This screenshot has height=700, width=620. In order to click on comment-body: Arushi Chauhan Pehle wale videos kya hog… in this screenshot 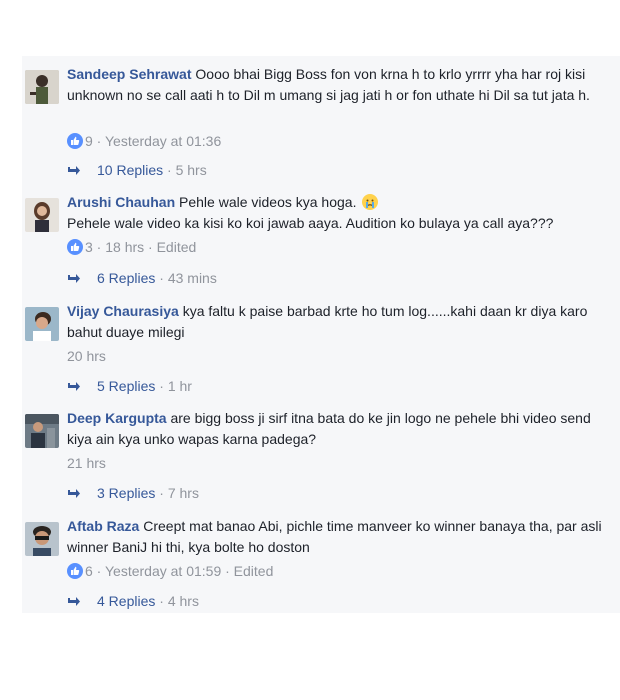, I will do `click(336, 213)`.